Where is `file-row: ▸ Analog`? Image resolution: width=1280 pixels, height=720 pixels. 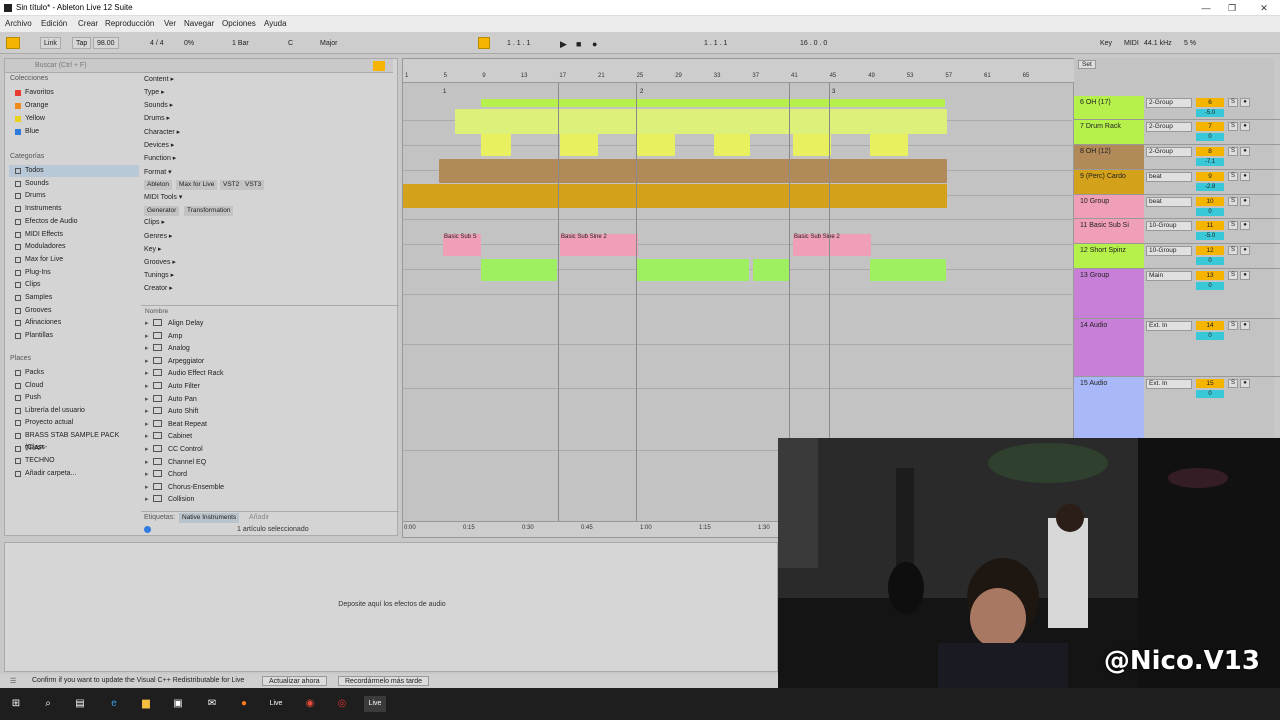
file-row: ▸ Analog is located at coordinates (270, 349).